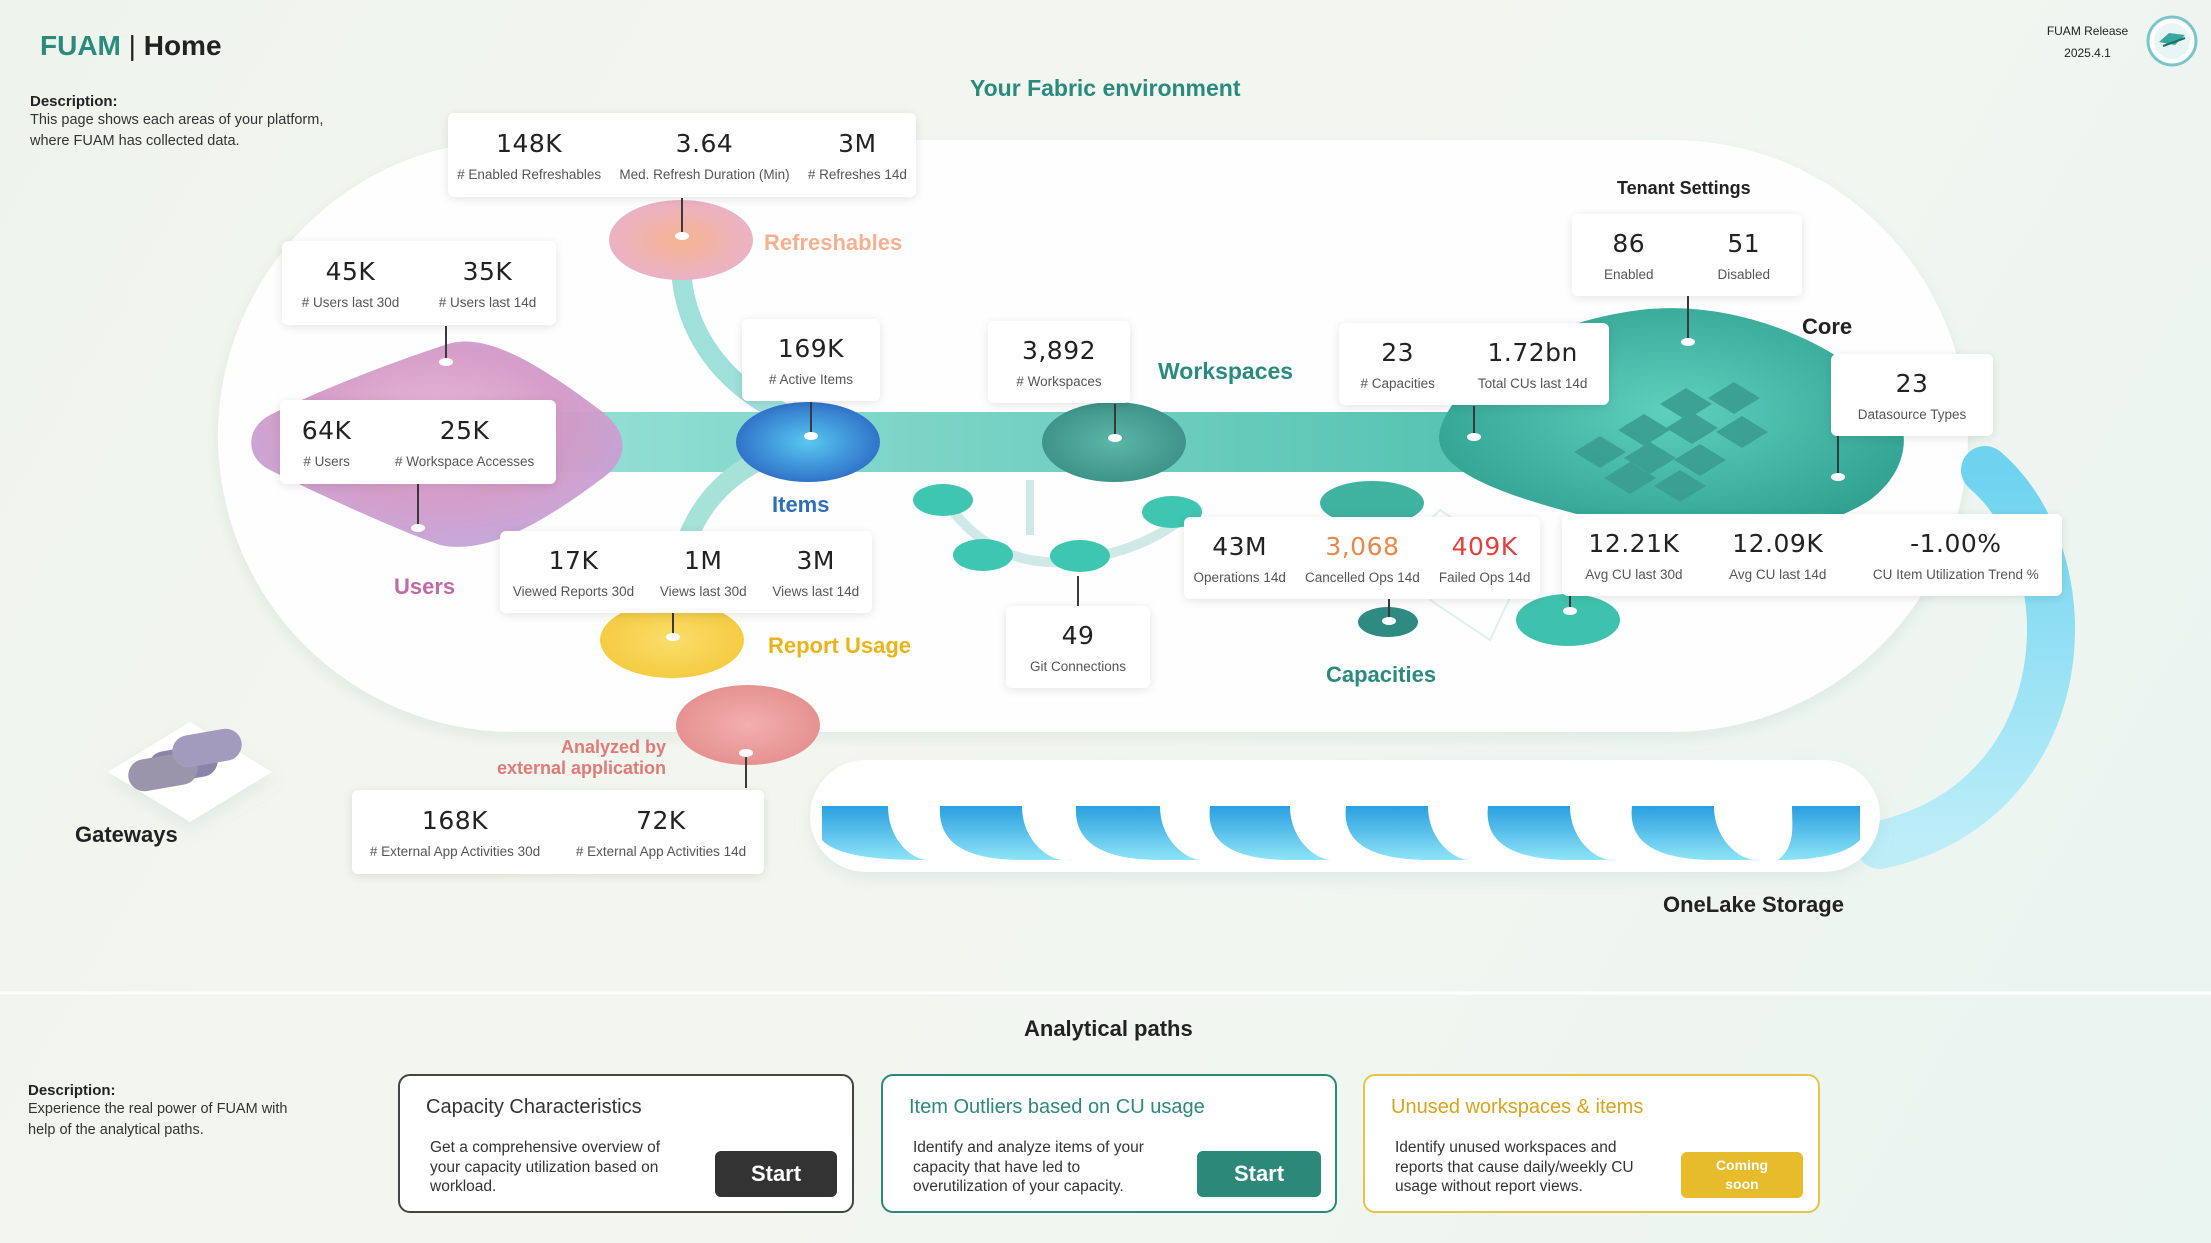 This screenshot has height=1243, width=2211. Describe the element at coordinates (80, 45) in the screenshot. I see `brand-name: FUAM` at that location.